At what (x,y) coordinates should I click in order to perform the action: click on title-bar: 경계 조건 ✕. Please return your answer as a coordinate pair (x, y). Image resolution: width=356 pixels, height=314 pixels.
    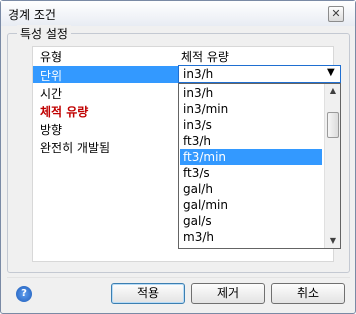
    Looking at the image, I should click on (178, 13).